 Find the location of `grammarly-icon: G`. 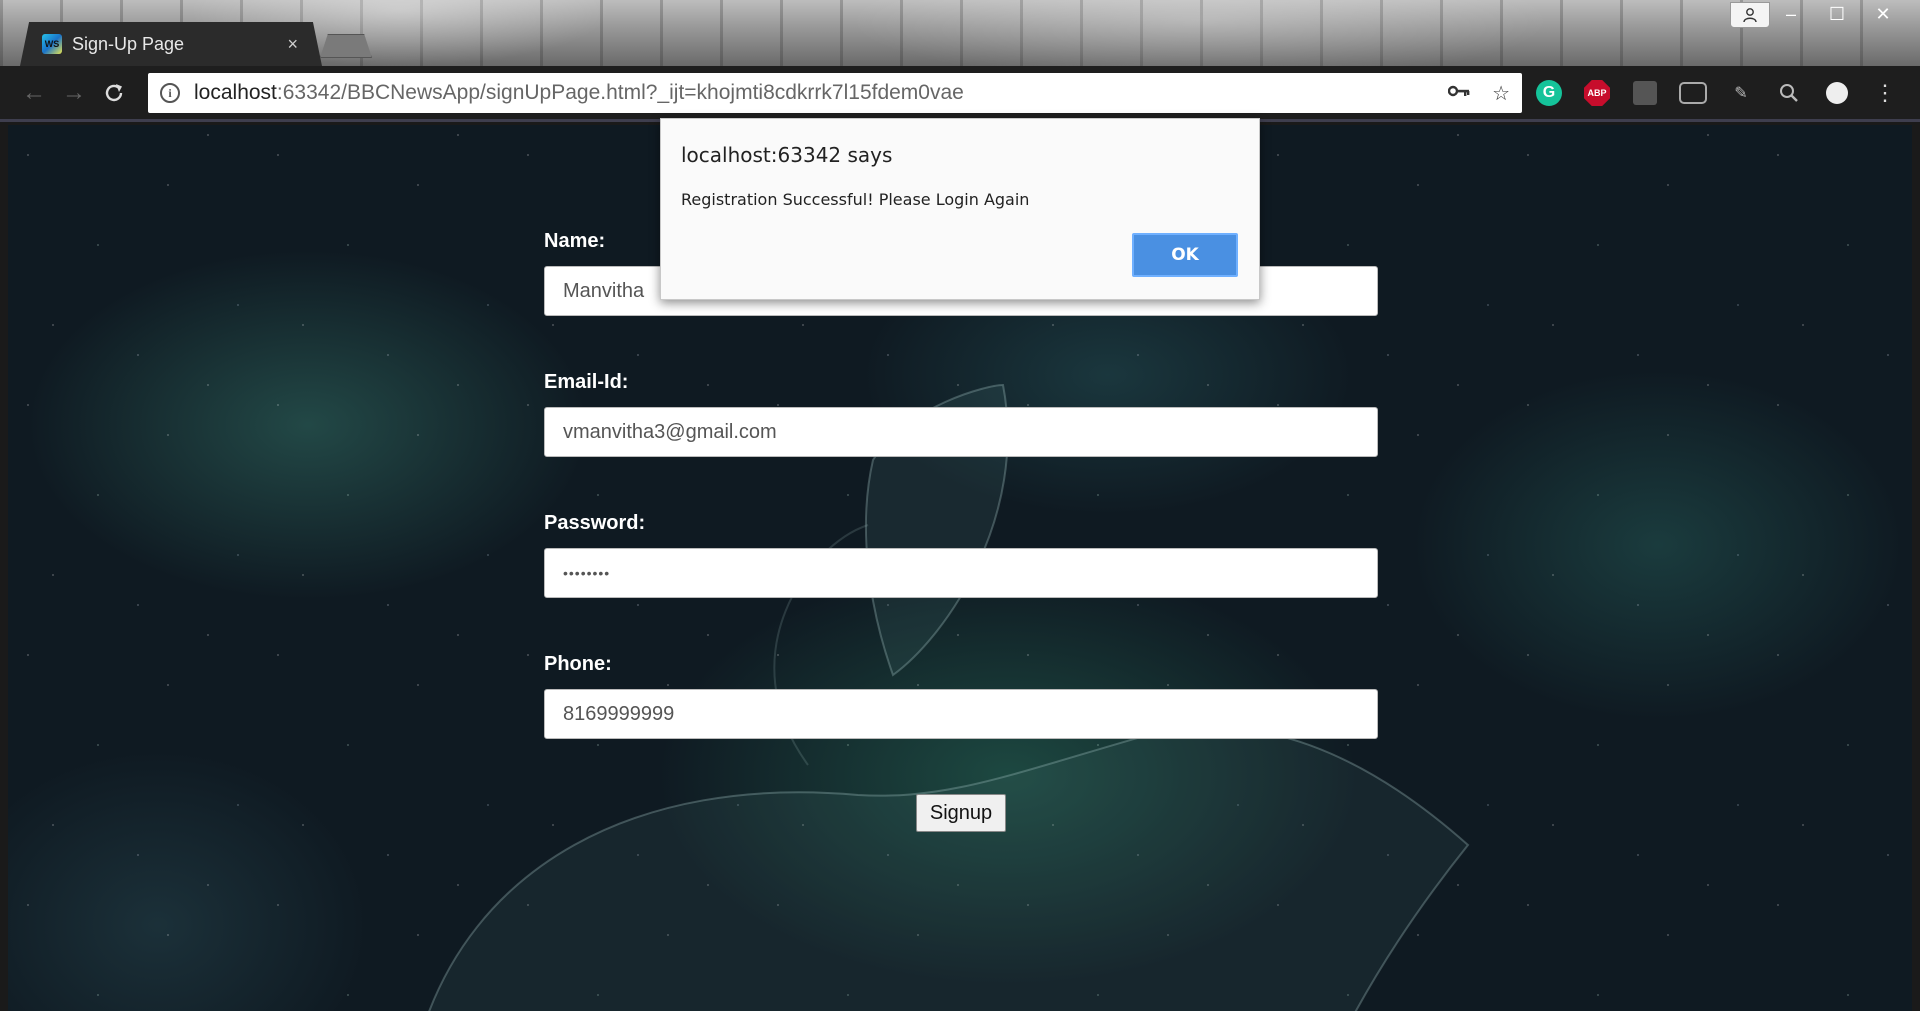

grammarly-icon: G is located at coordinates (1549, 93).